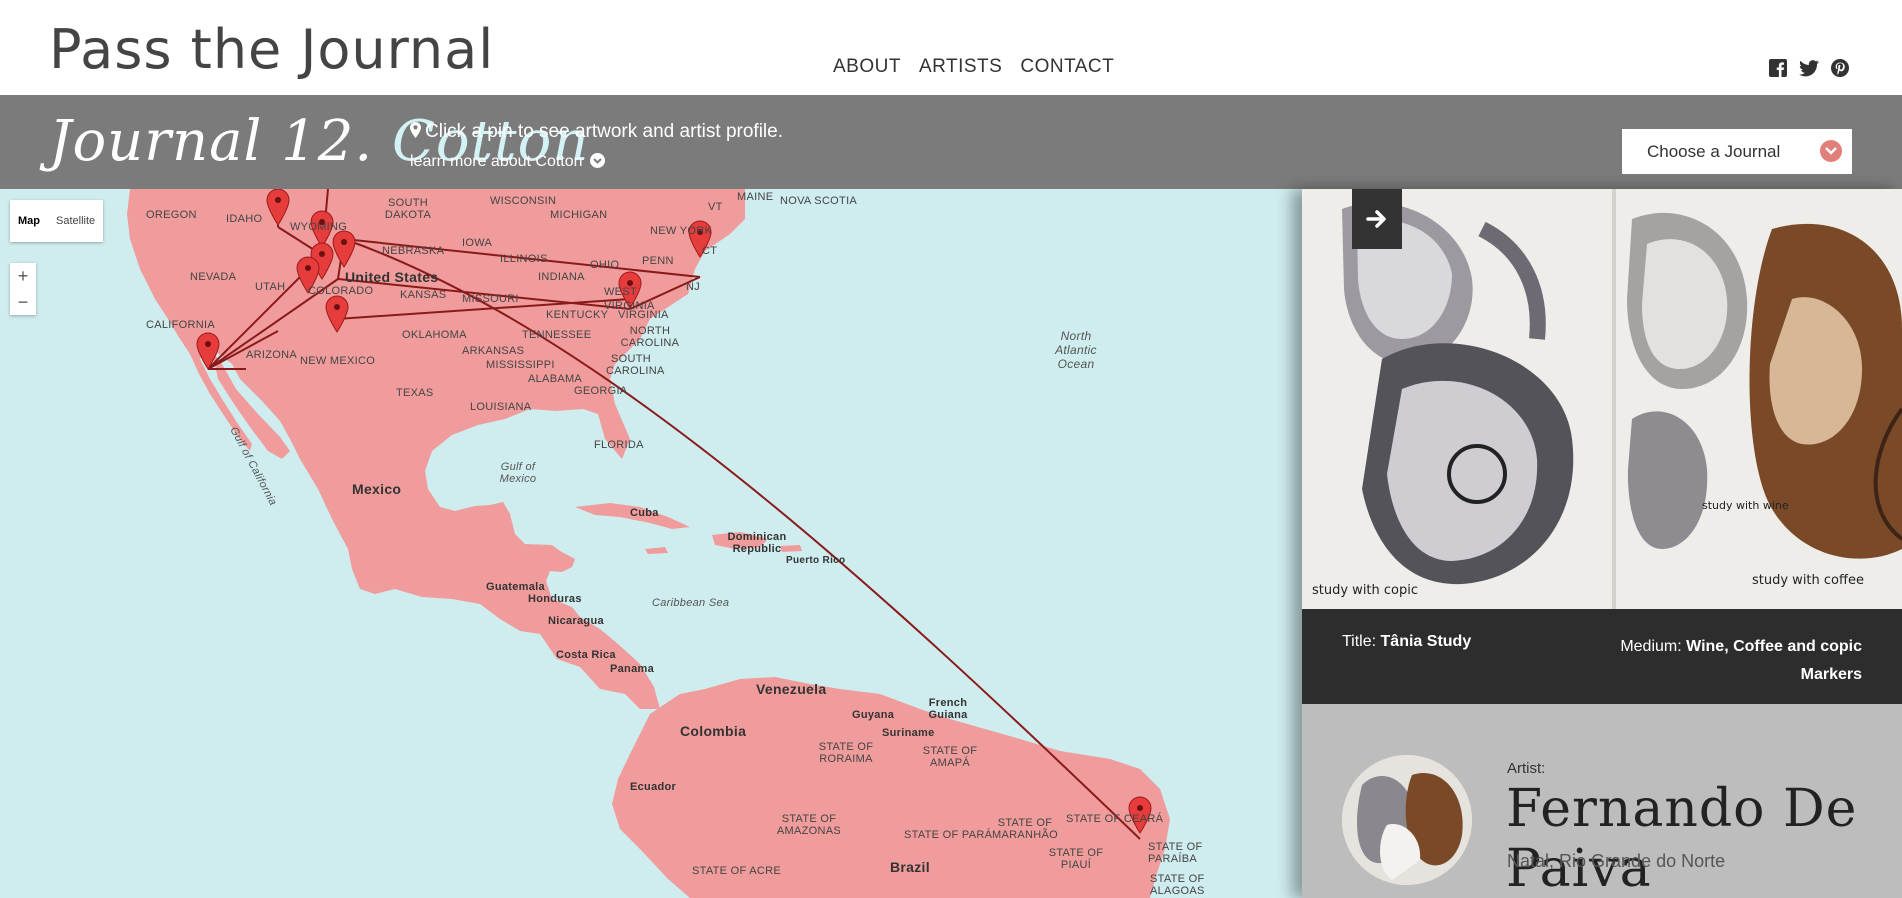 The height and width of the screenshot is (898, 1902). What do you see at coordinates (577, 315) in the screenshot?
I see `map-label-kentucky: KENTUCKY` at bounding box center [577, 315].